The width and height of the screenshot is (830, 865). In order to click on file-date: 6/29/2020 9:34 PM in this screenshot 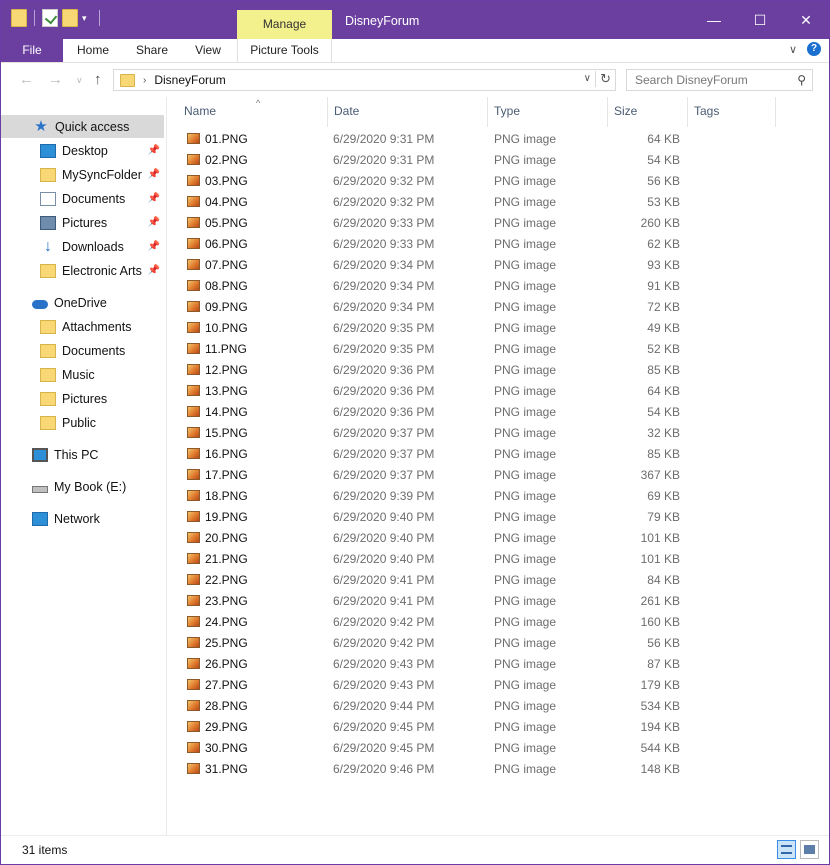, I will do `click(384, 286)`.